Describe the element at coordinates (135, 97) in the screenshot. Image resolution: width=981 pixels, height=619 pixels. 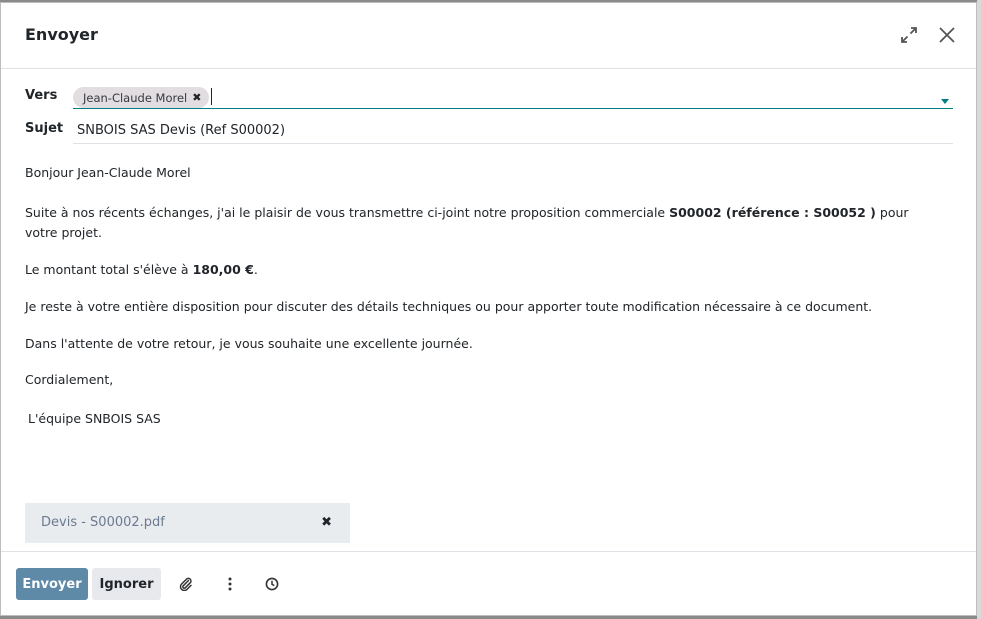
I see `recipient-tag-label: Jean-Claude Morel` at that location.